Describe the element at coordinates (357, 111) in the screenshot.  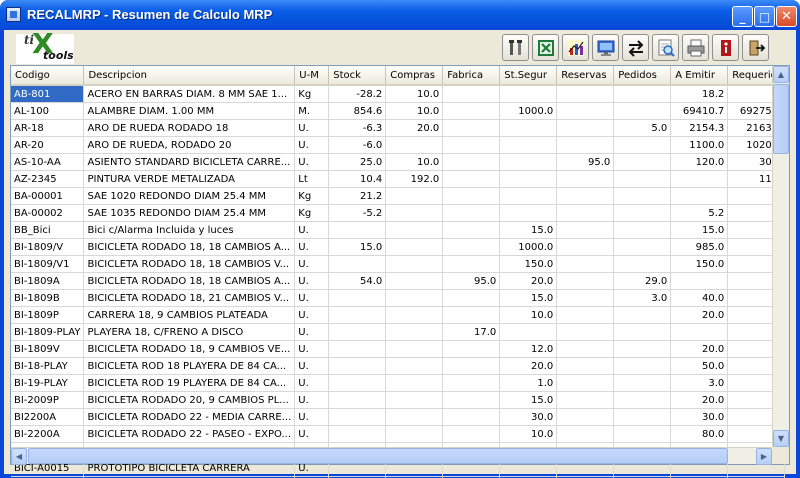
I see `cell-stock: 854.6` at that location.